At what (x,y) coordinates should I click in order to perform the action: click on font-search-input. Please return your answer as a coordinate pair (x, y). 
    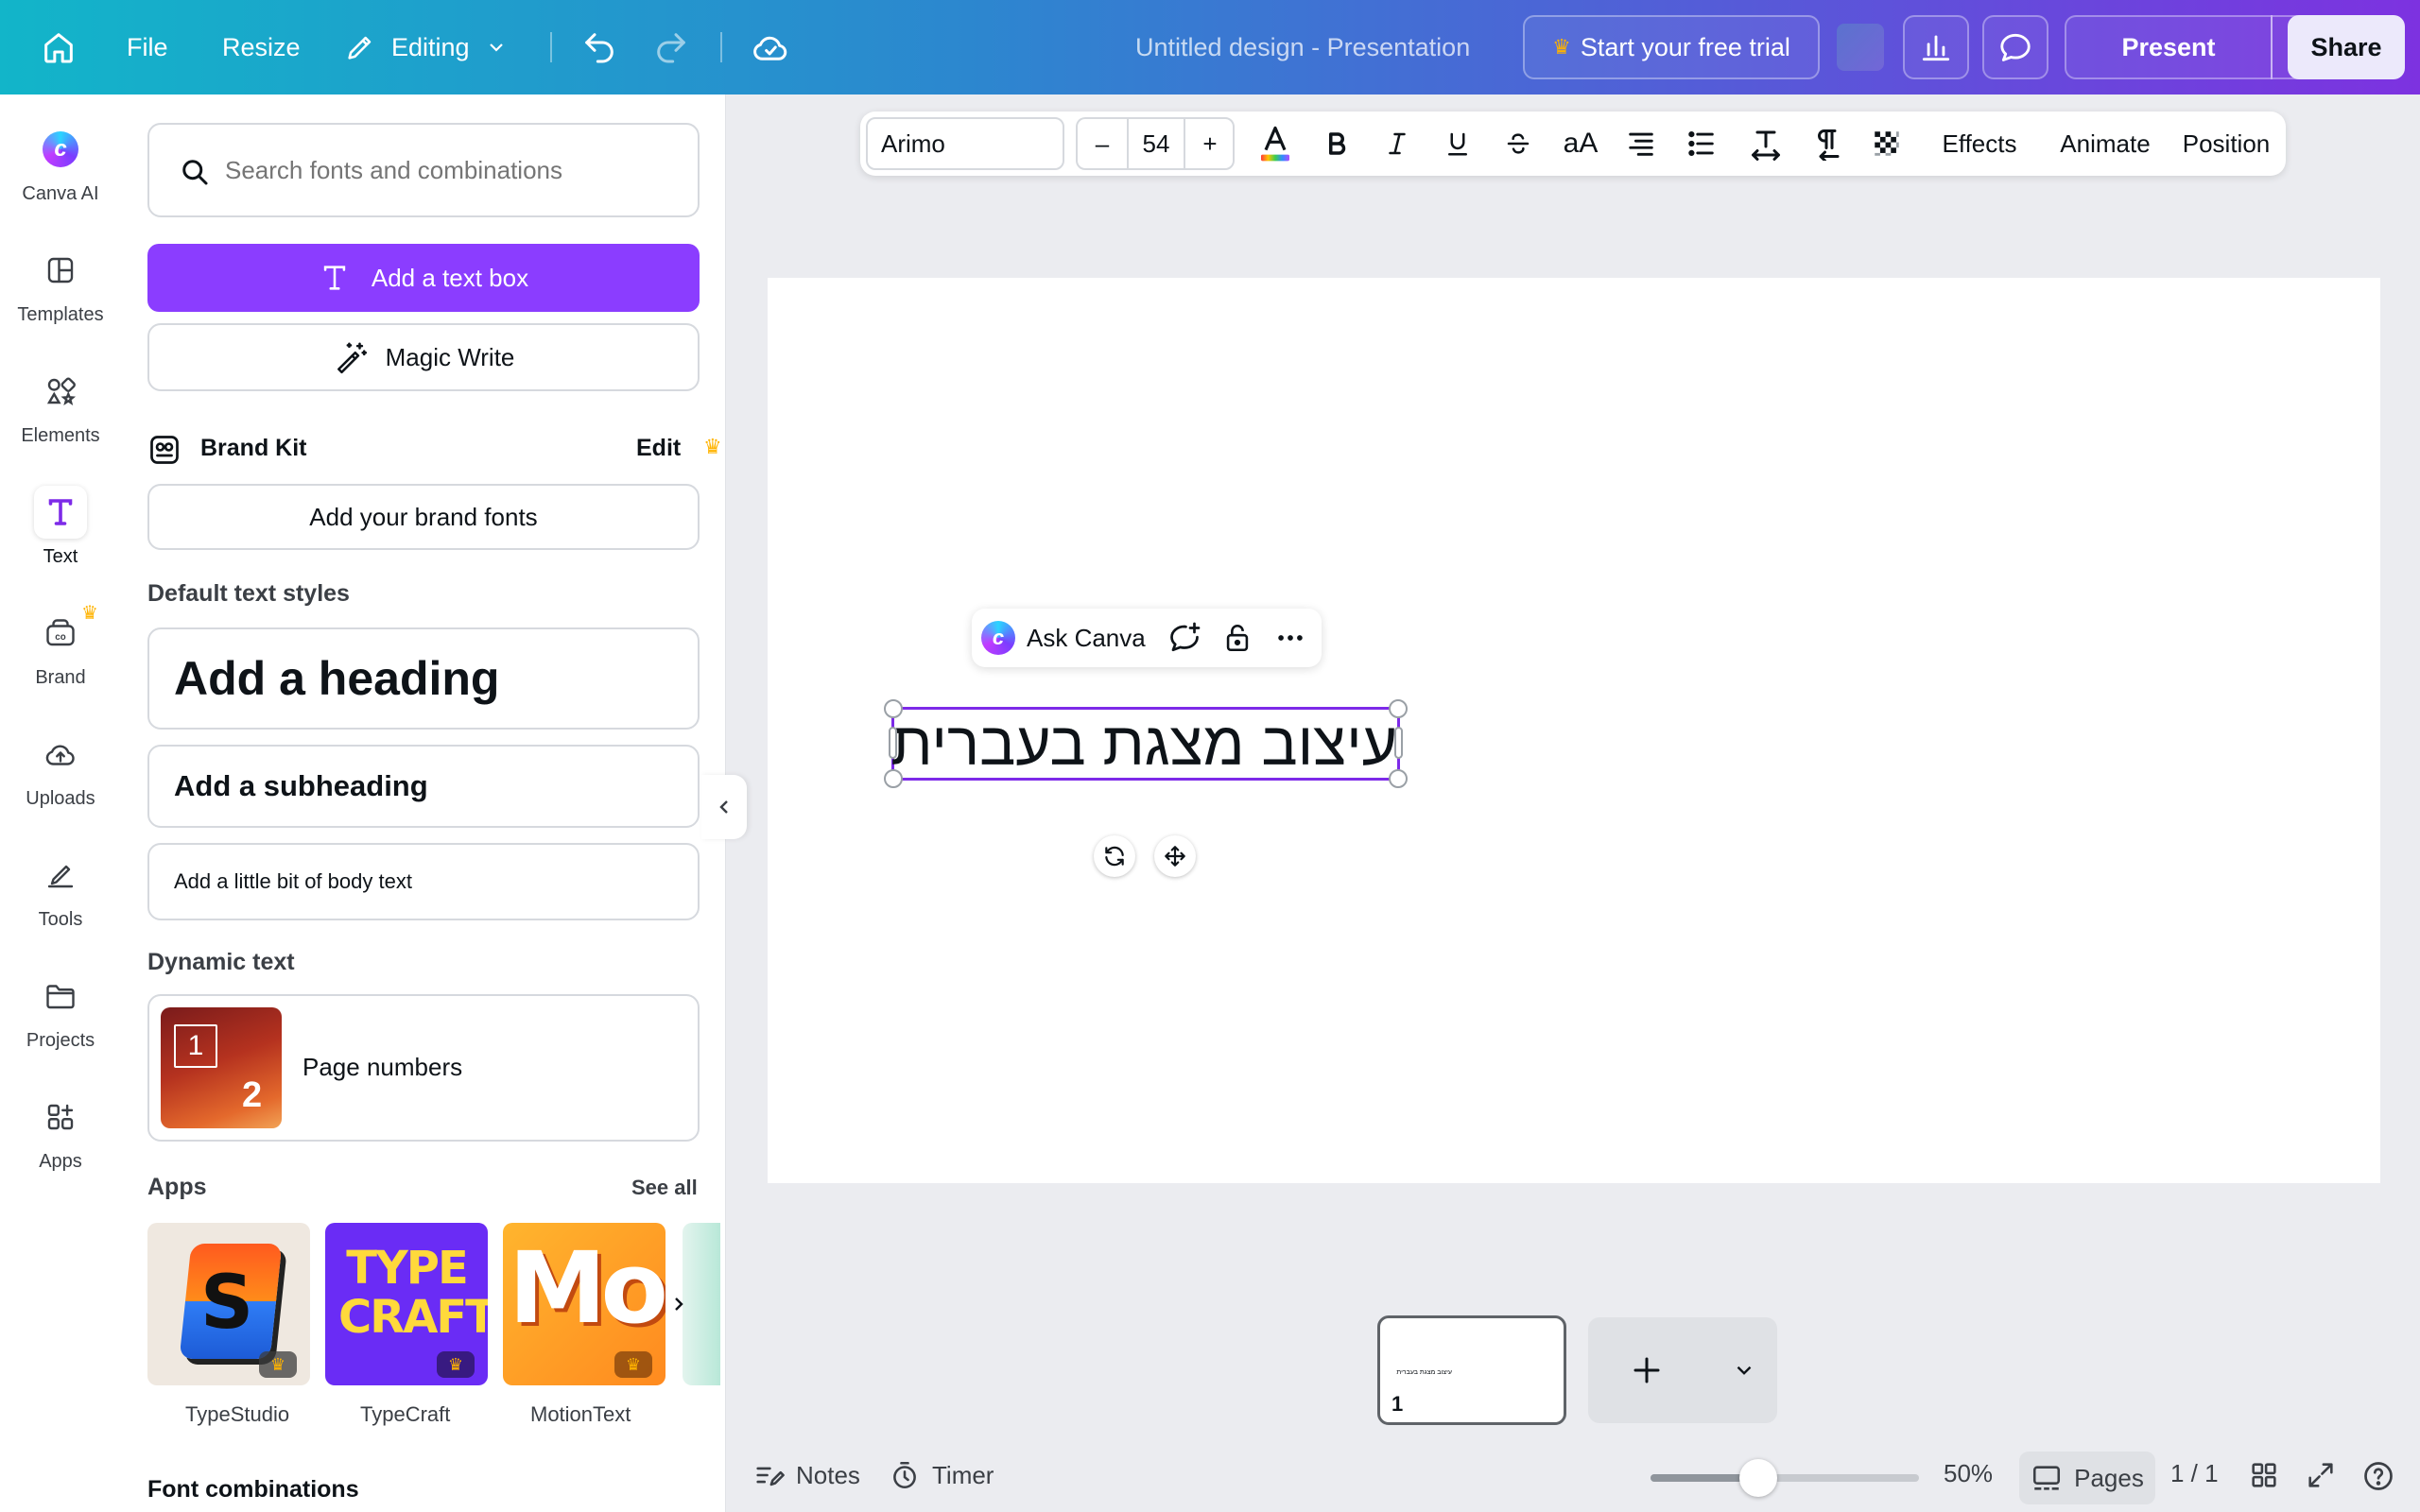
    Looking at the image, I should click on (452, 170).